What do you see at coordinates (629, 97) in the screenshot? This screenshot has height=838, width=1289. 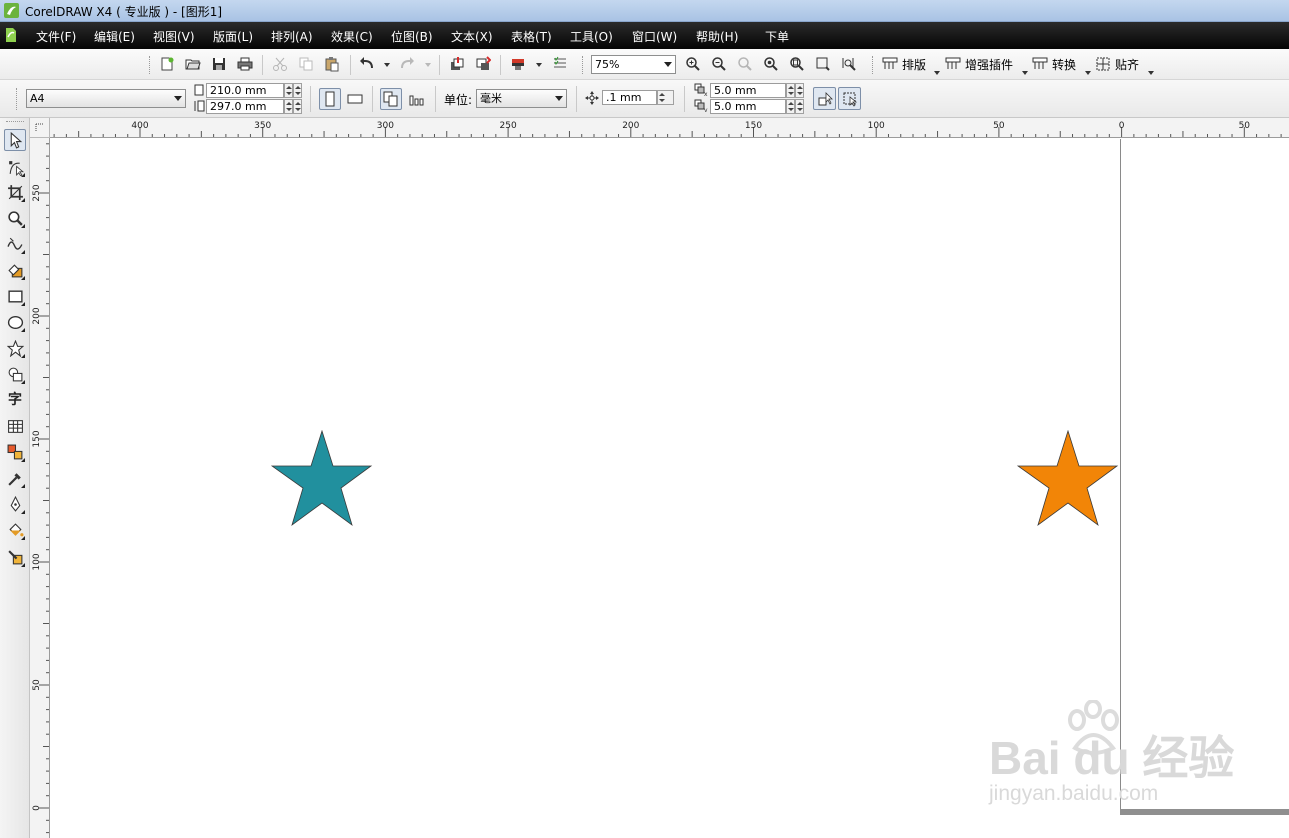 I see `nudge-distance-field: .1 mm` at bounding box center [629, 97].